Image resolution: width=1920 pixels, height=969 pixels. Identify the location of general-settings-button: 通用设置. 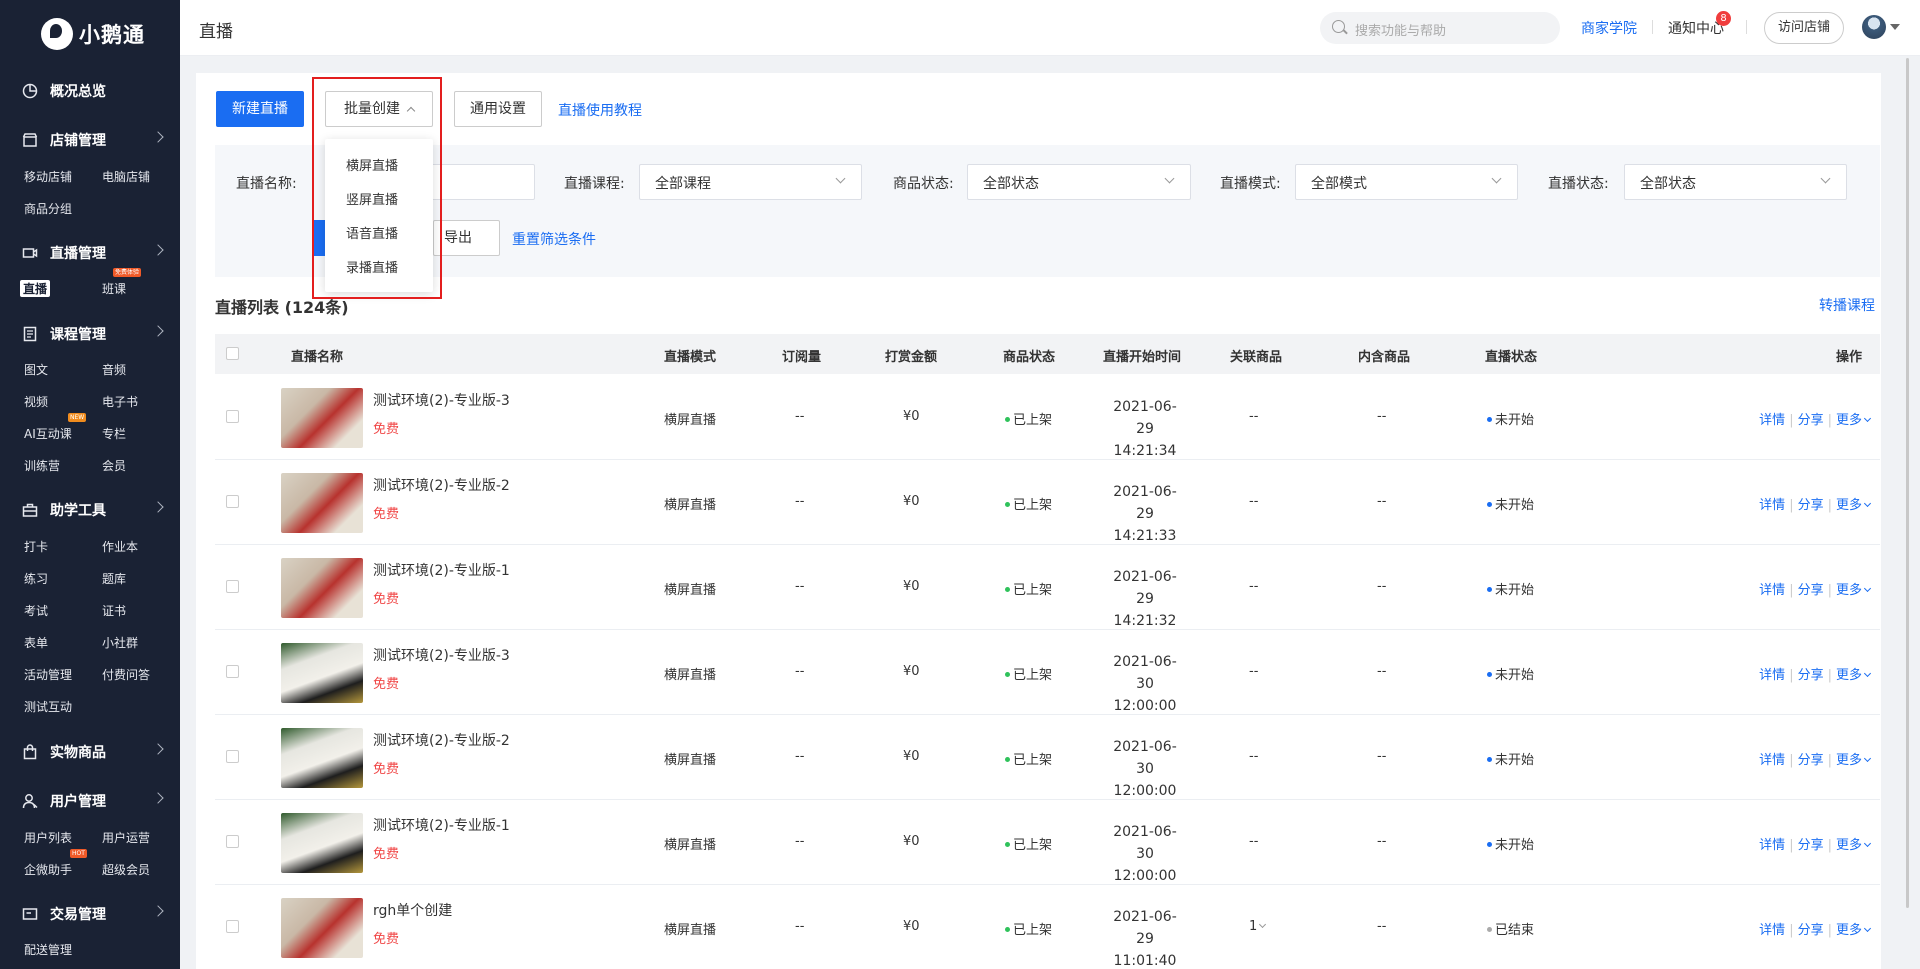
(498, 109).